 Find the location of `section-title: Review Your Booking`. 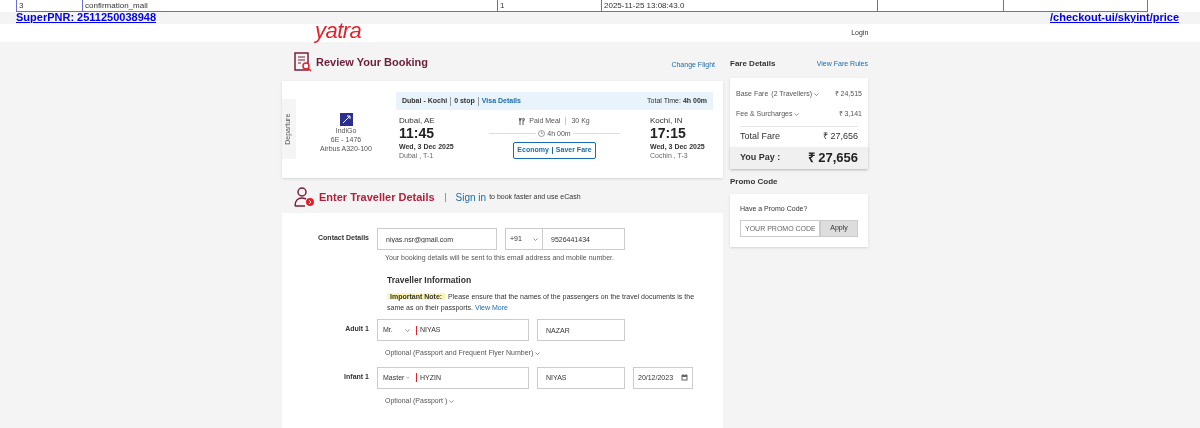

section-title: Review Your Booking is located at coordinates (372, 62).